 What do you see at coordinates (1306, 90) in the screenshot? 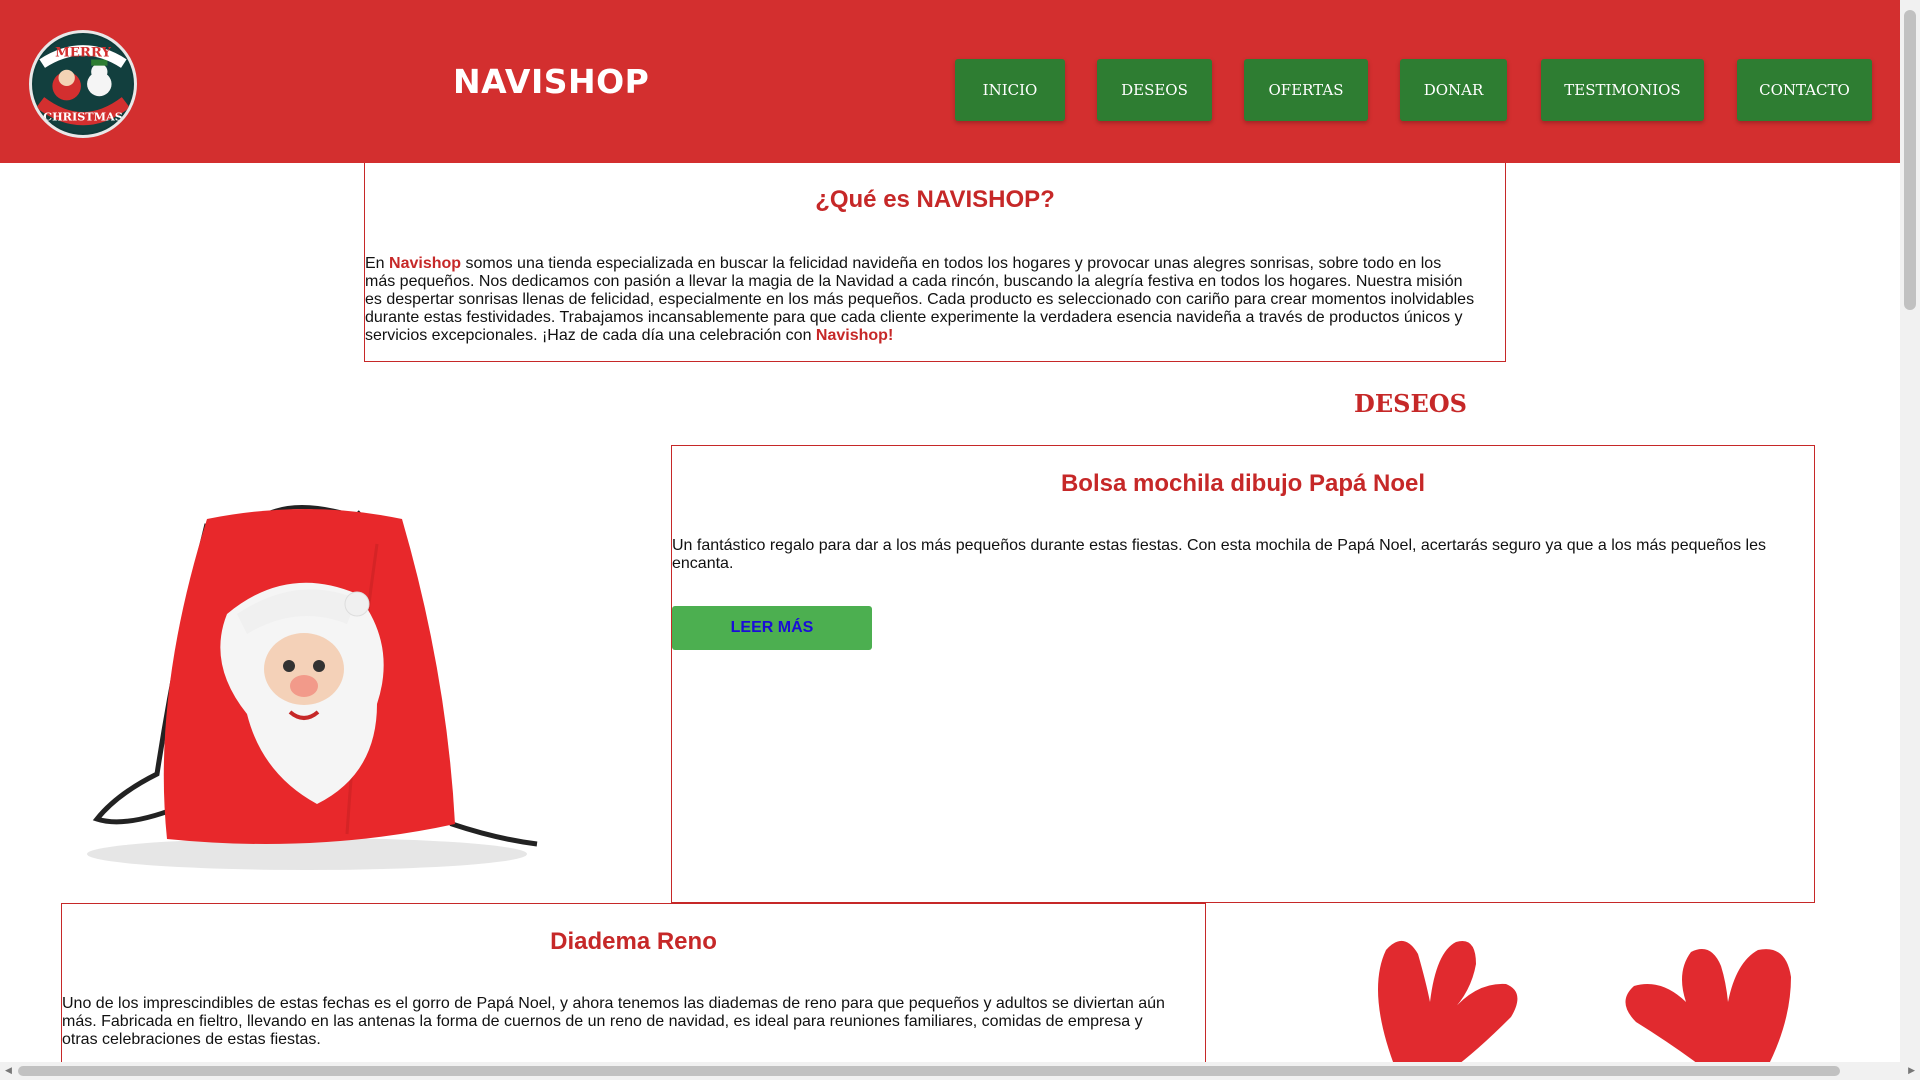
I see `nav-ofertas: OFERTAS` at bounding box center [1306, 90].